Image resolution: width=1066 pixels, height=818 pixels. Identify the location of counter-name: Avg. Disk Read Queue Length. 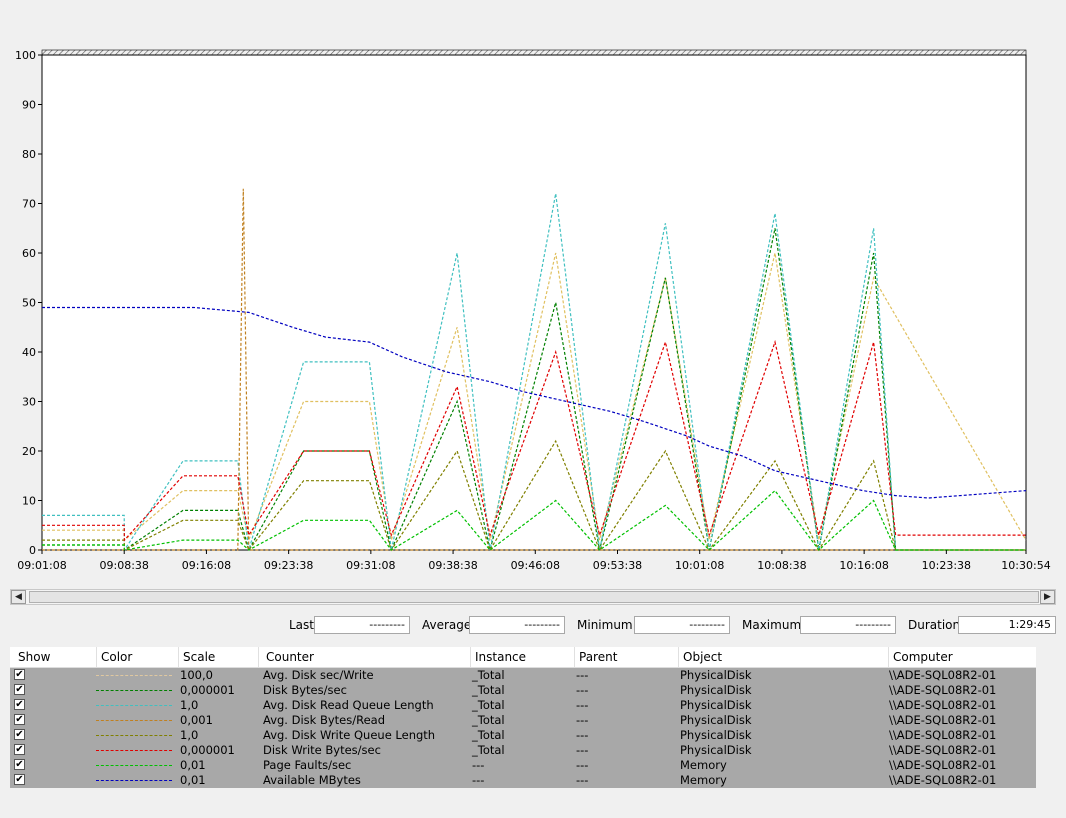
(348, 705).